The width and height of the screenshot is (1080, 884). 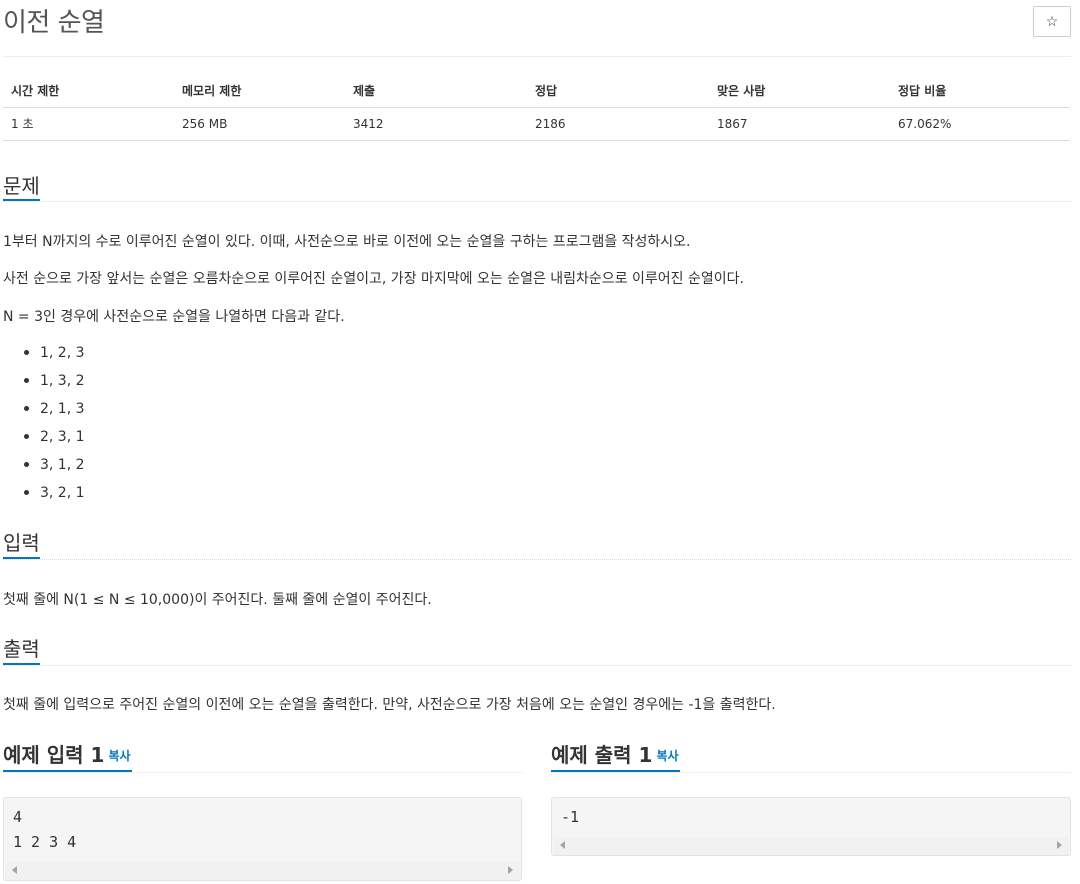 What do you see at coordinates (88, 91) in the screenshot?
I see `time-limit-header: 시간 제한` at bounding box center [88, 91].